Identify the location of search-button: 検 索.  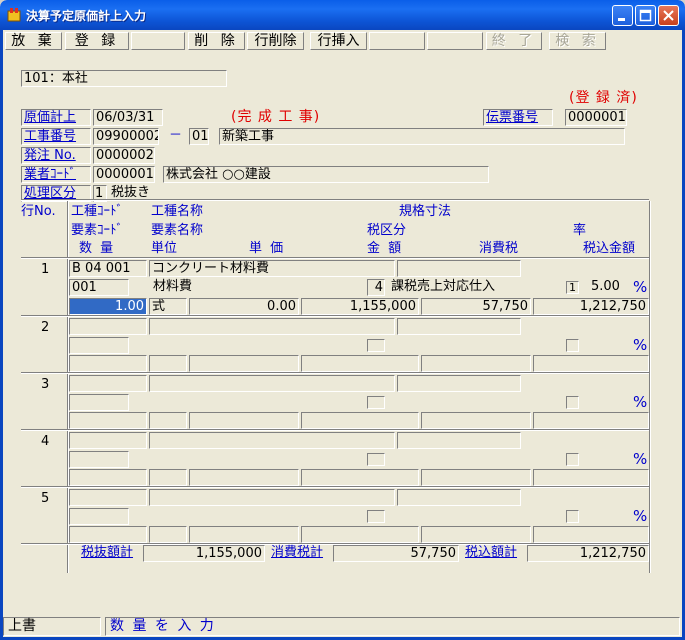
(577, 41).